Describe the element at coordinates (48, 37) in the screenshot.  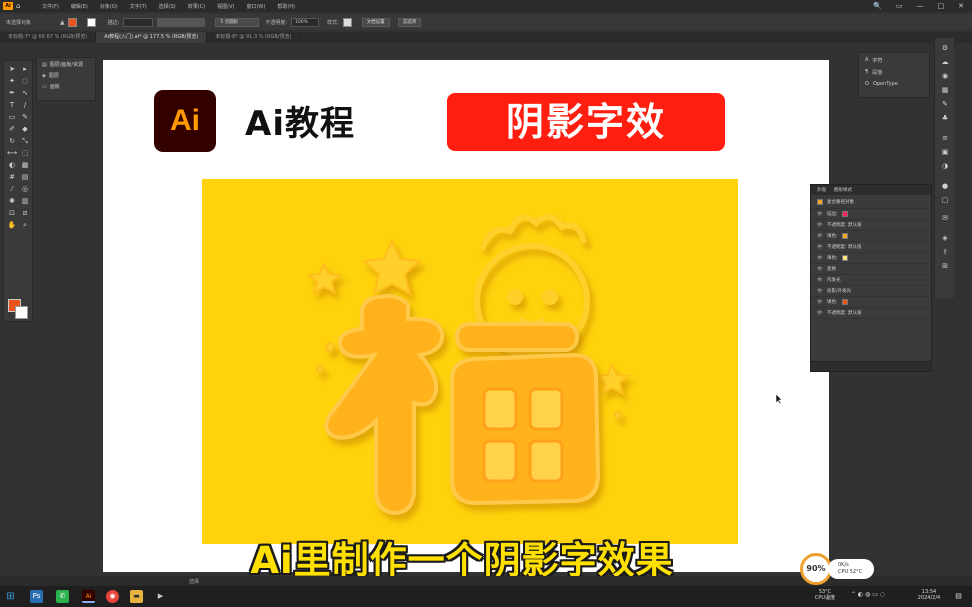
I see `tab-untitled-7: 未标题-7* @ 66.67 % (RGB/预览)` at that location.